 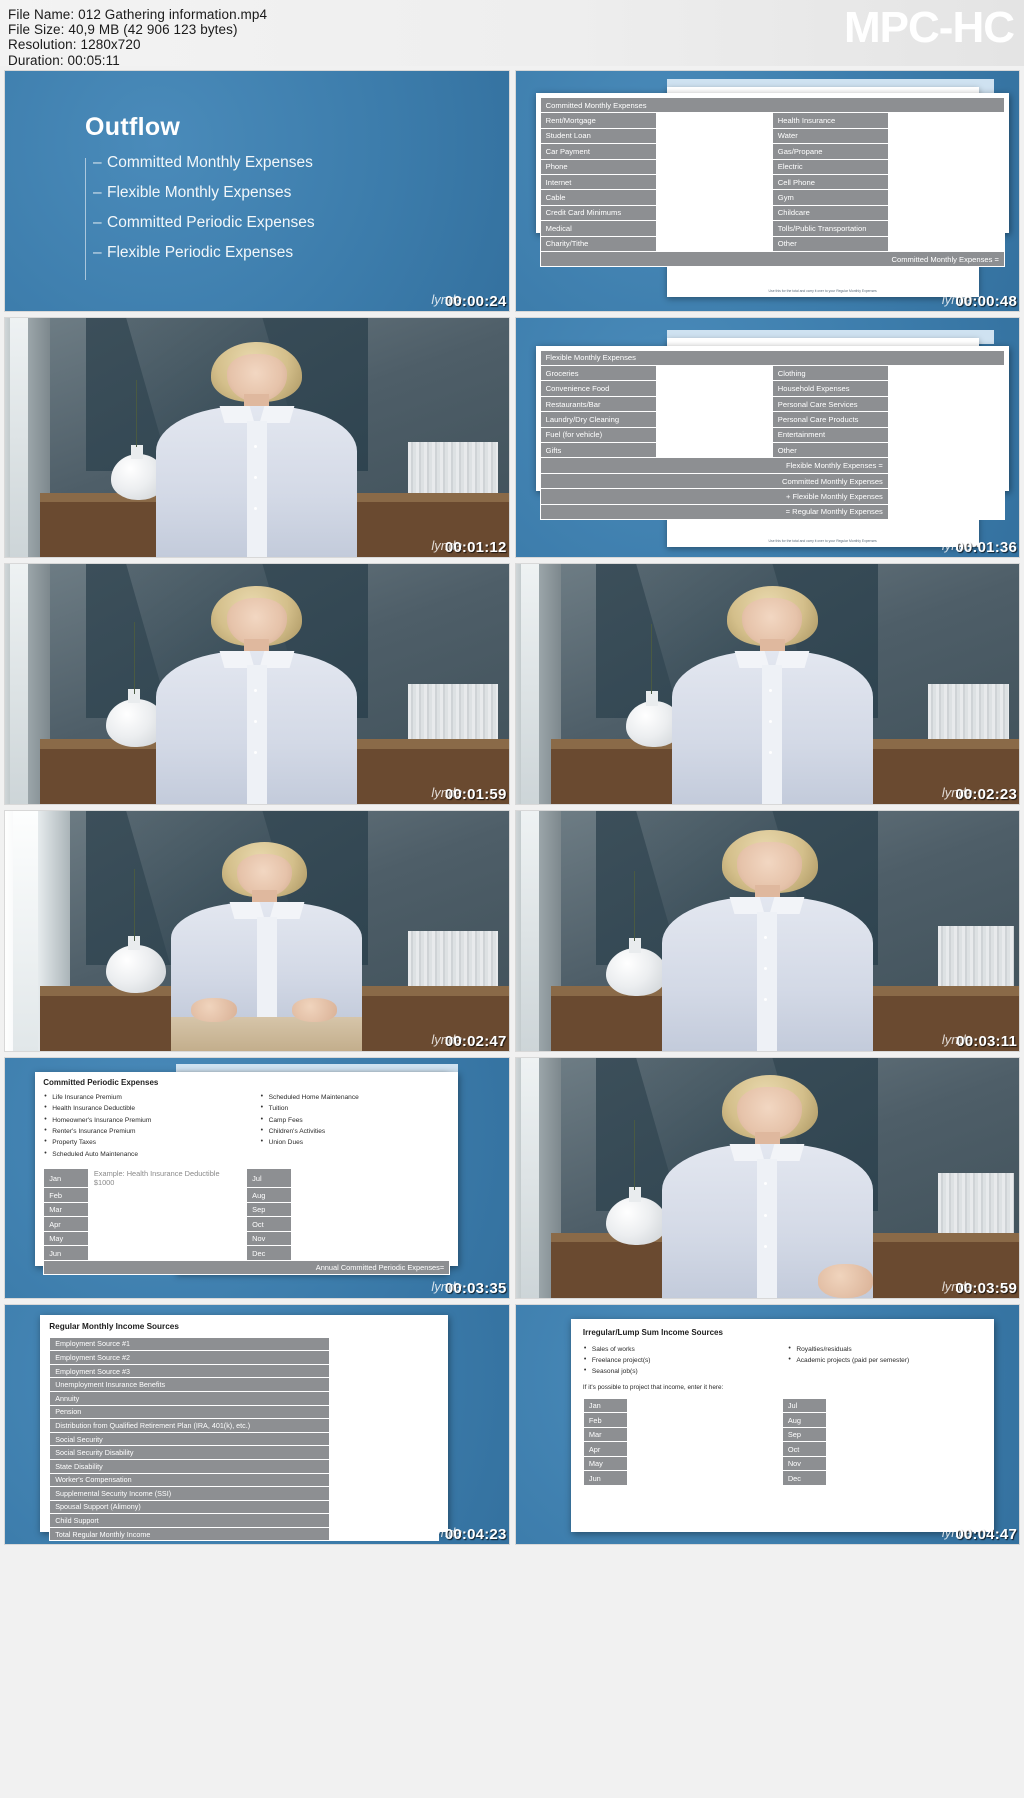 I want to click on vase-neck, so click(x=652, y=698).